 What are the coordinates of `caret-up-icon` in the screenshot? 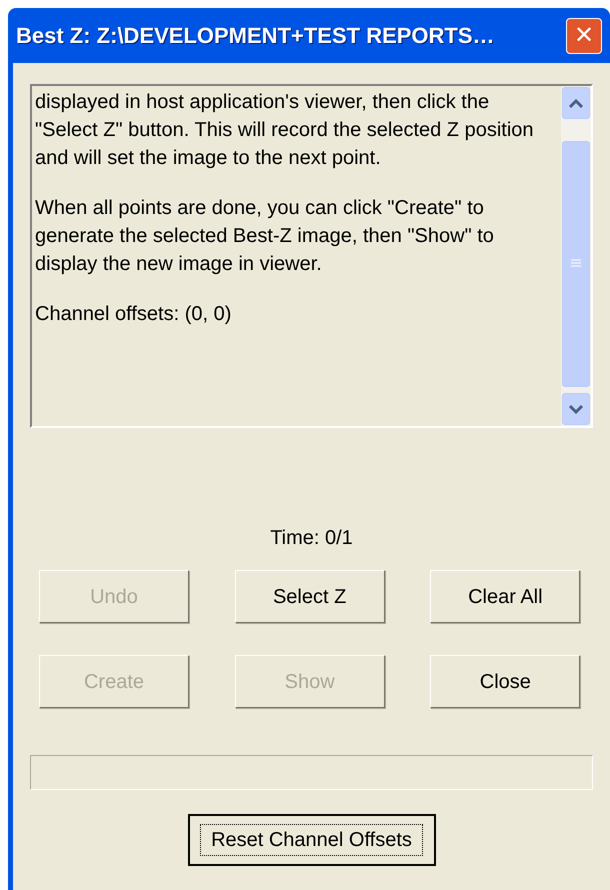 It's located at (576, 103).